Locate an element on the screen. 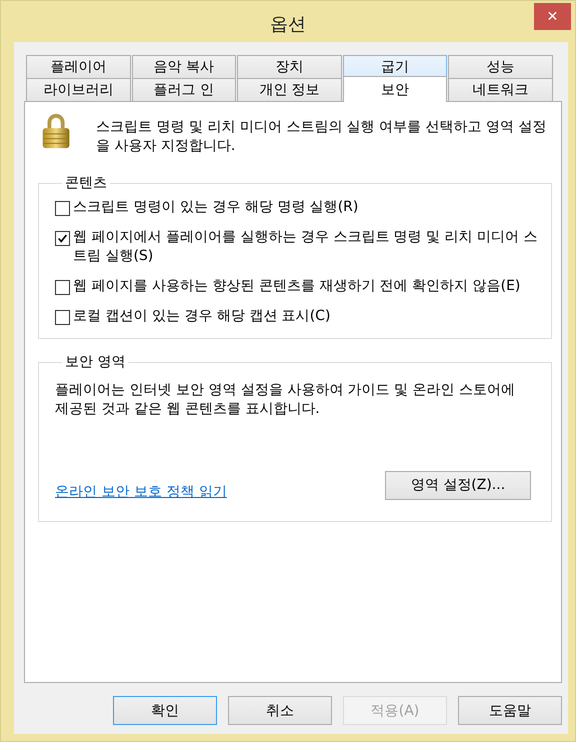 This screenshot has height=742, width=576. tab: 플레이어 is located at coordinates (78, 66).